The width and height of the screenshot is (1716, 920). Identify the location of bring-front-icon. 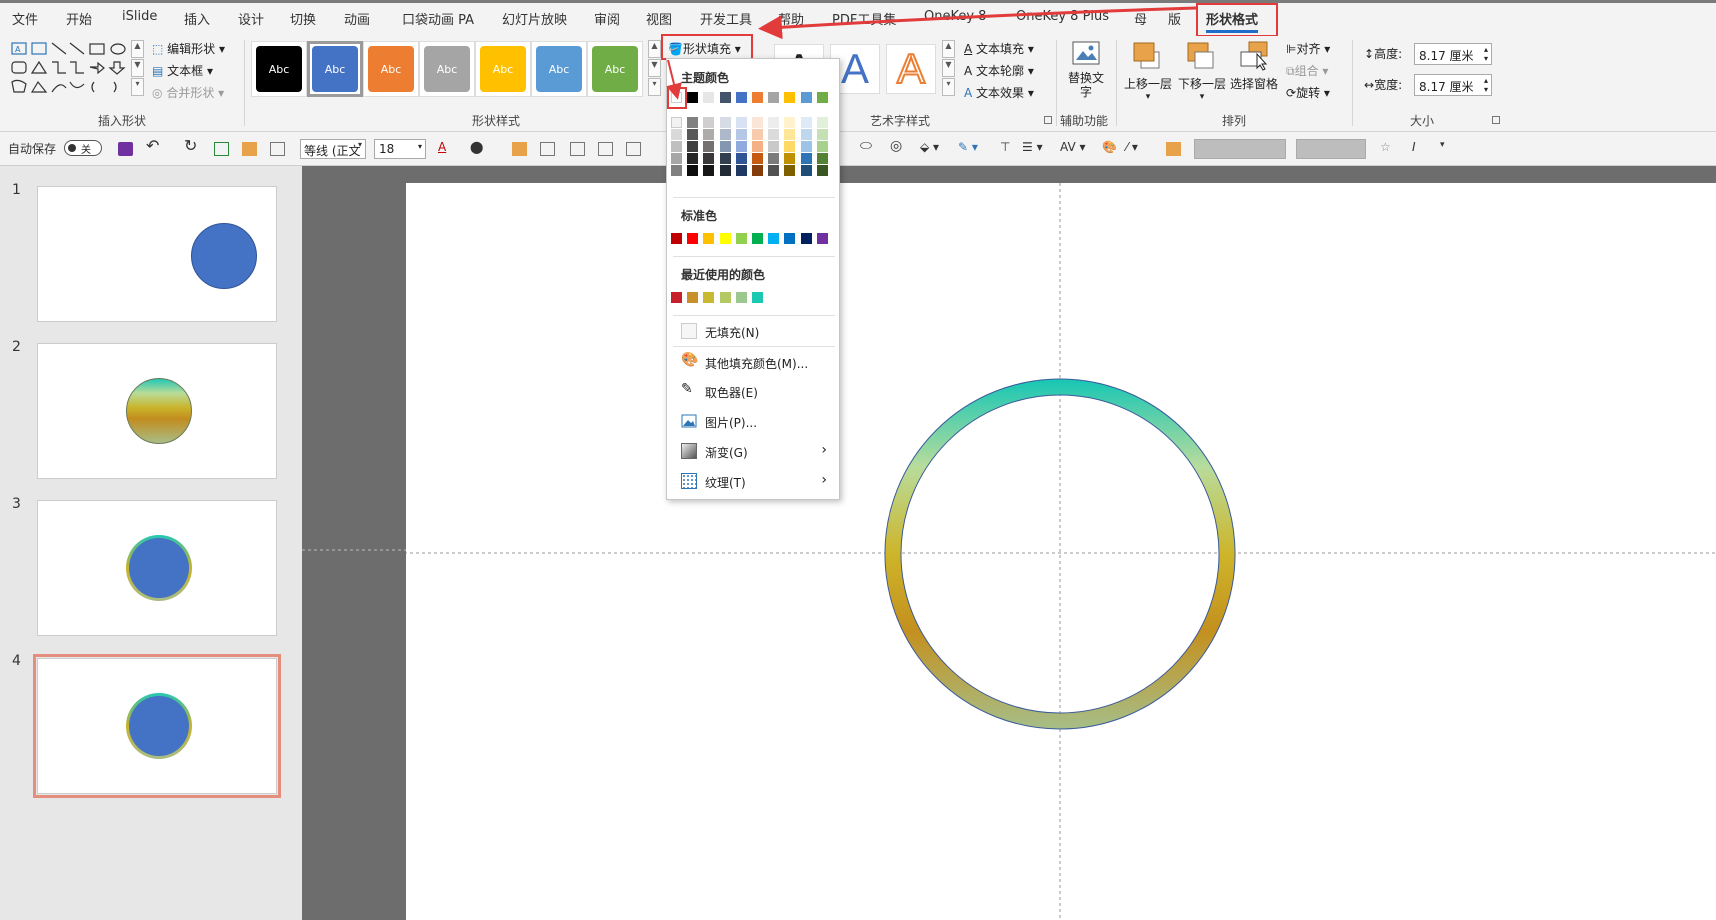
(249, 149).